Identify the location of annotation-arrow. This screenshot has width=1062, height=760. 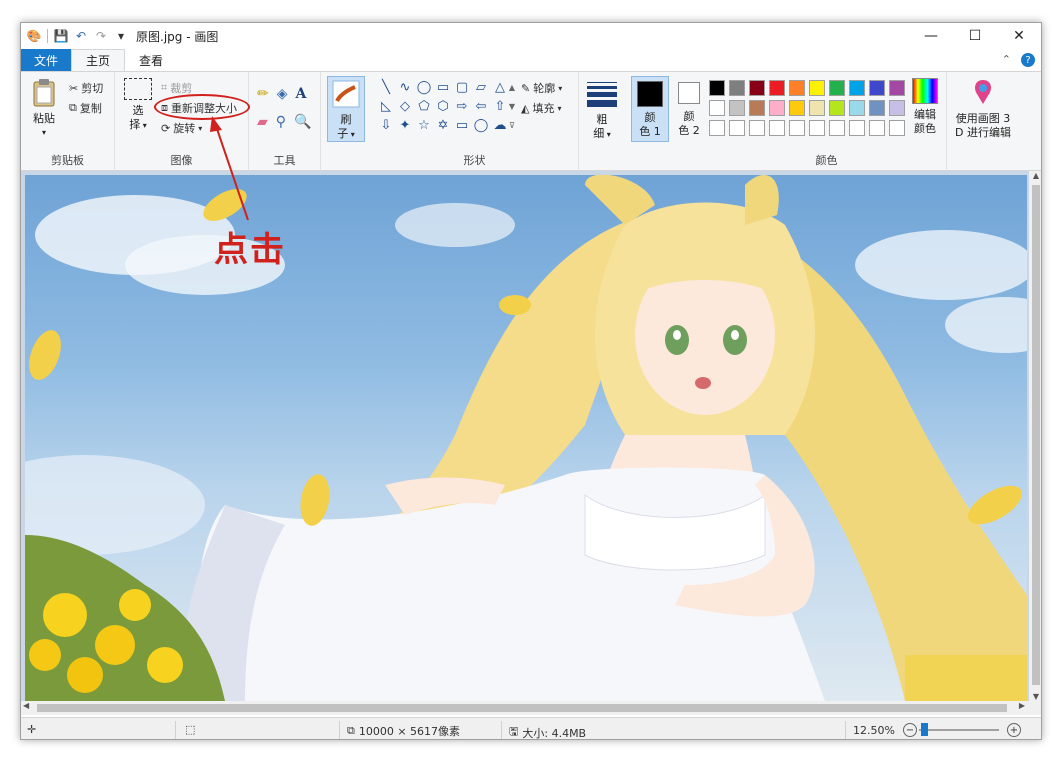
(229, 168).